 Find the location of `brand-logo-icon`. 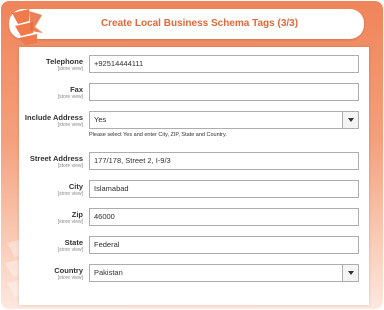

brand-logo-icon is located at coordinates (27, 27).